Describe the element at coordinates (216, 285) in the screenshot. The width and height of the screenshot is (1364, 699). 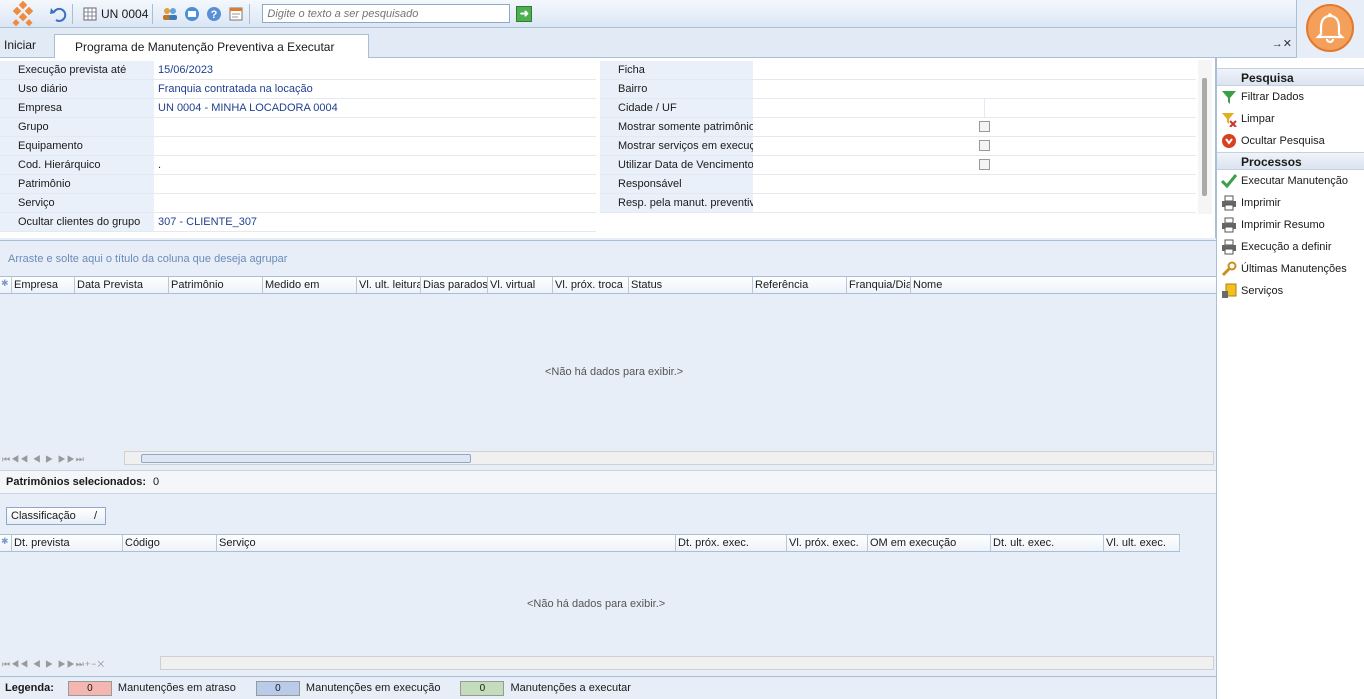
I see `grid1-col-patrimonio: Patrimônio` at that location.